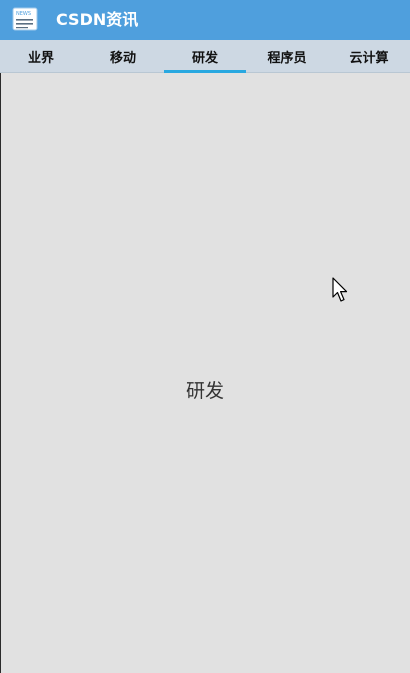 Image resolution: width=410 pixels, height=673 pixels. I want to click on tab-mobile: 移动, so click(123, 56).